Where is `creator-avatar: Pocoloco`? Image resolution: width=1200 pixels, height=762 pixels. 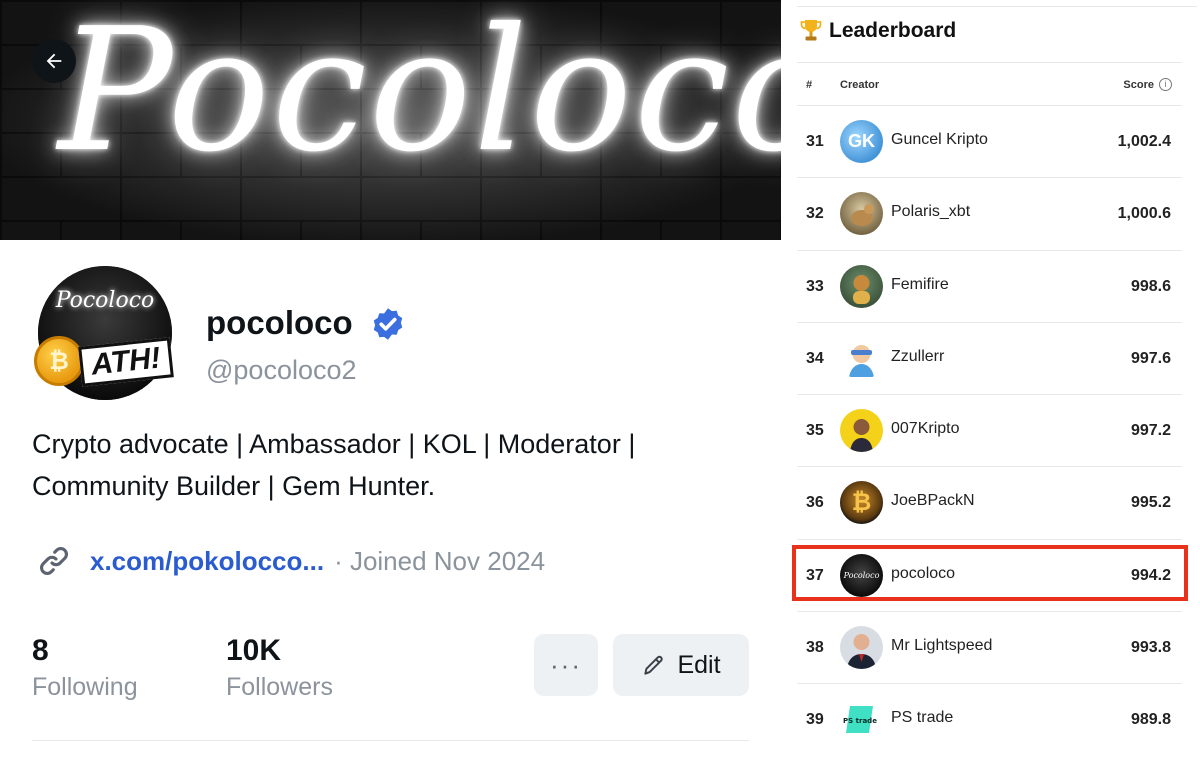
creator-avatar: Pocoloco is located at coordinates (861, 575).